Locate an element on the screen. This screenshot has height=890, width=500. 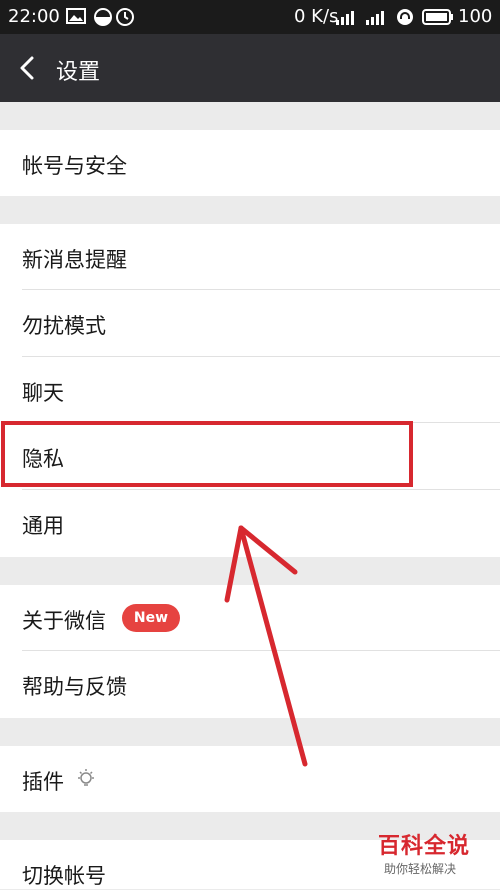
setting-label: 聊天 is located at coordinates (43, 393).